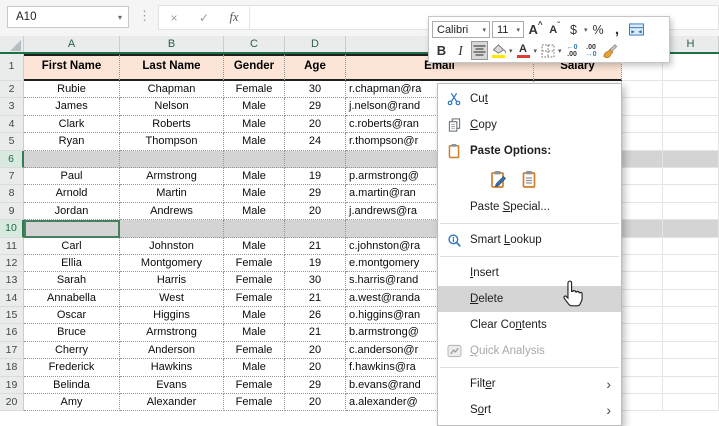  I want to click on font-size-select: 11 ▾, so click(508, 29).